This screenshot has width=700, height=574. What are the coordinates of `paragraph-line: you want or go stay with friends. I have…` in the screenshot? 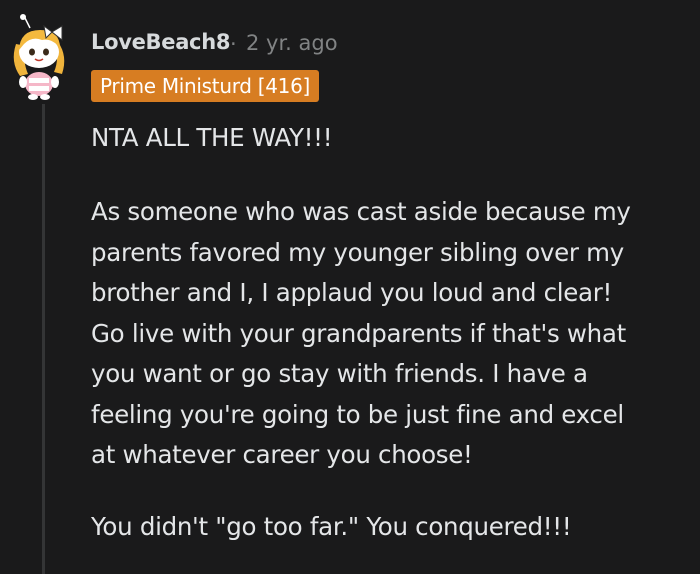 It's located at (339, 373).